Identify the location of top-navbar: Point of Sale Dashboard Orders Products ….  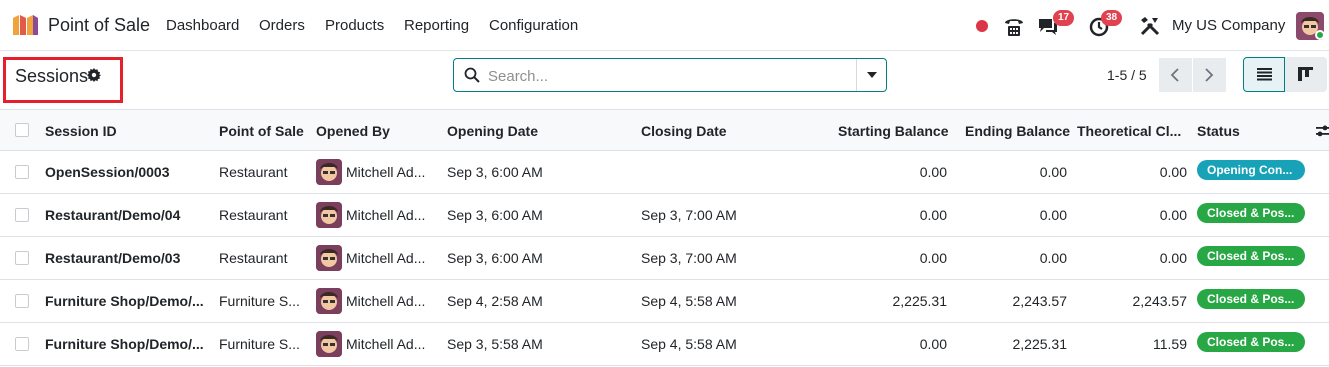
(664, 25).